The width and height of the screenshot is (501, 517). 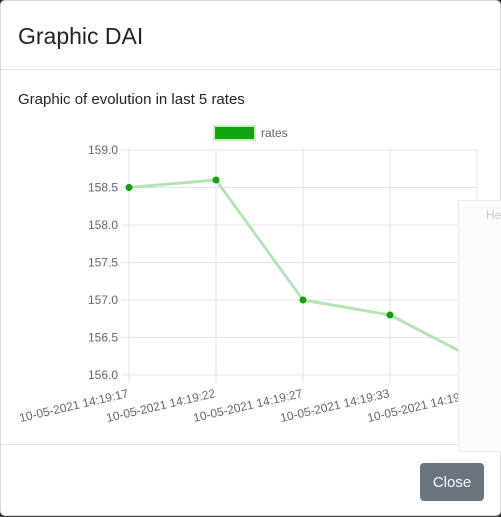 What do you see at coordinates (103, 263) in the screenshot?
I see `y-tick-label: 157.5` at bounding box center [103, 263].